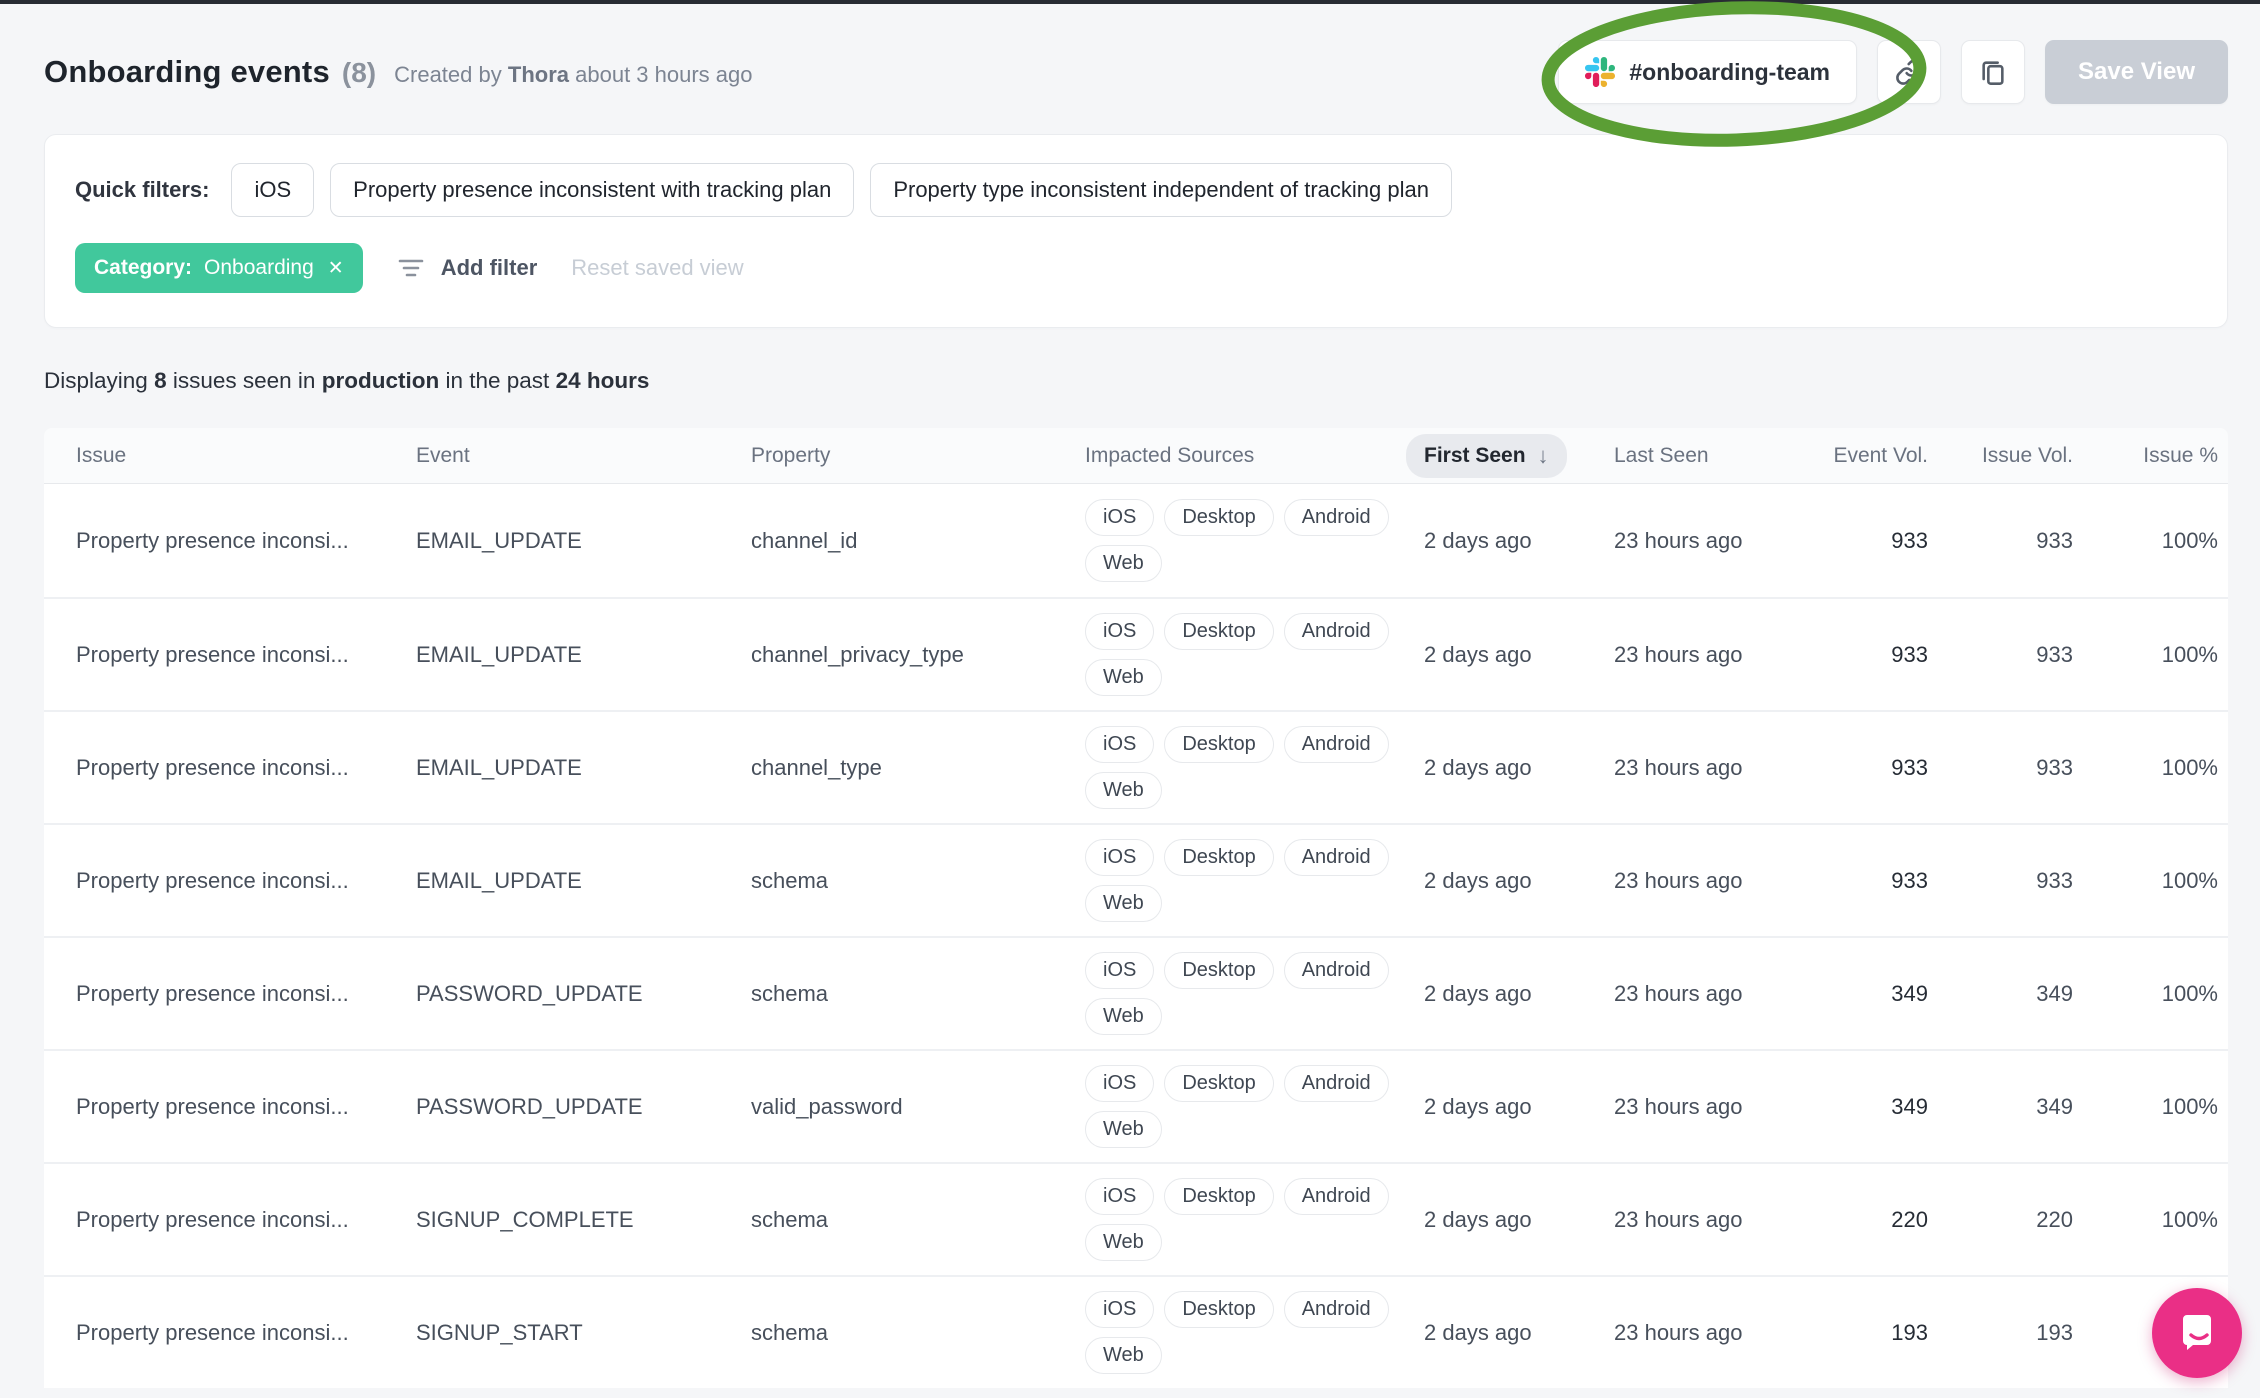 This screenshot has height=1398, width=2260. Describe the element at coordinates (2136, 72) in the screenshot. I see `save-view-button: Save View` at that location.